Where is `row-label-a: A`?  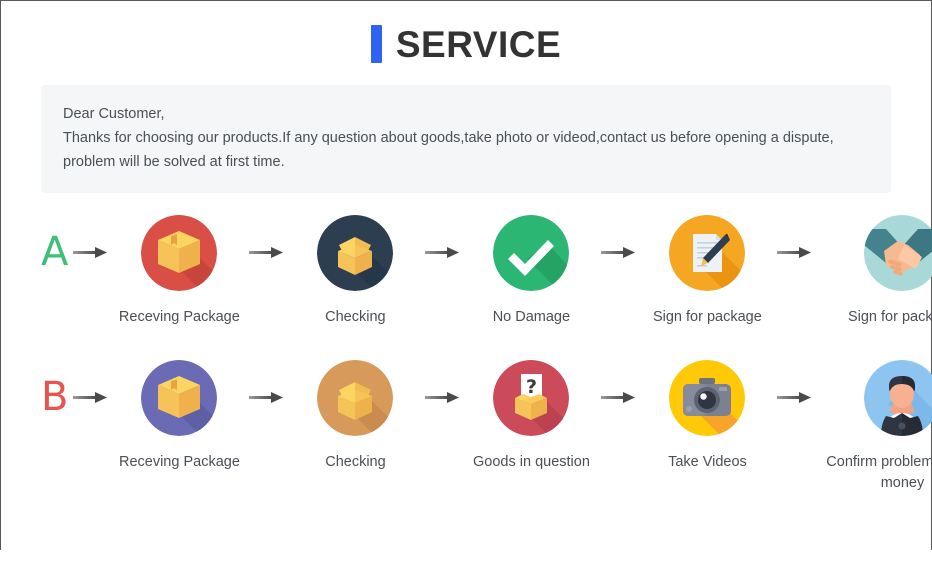
row-label-a: A is located at coordinates (55, 252).